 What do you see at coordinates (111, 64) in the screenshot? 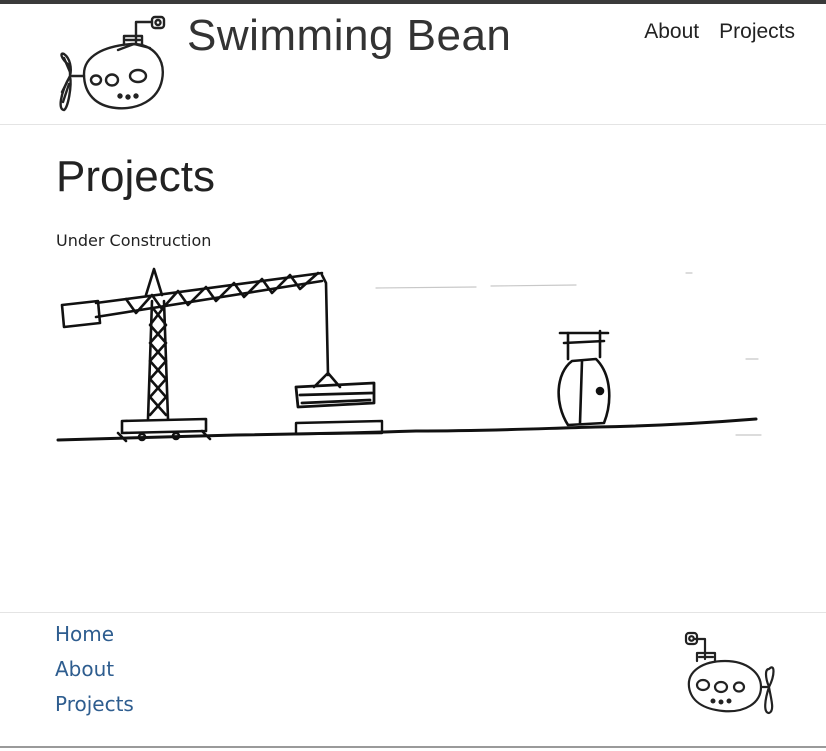
I see `submarine-logo-icon` at bounding box center [111, 64].